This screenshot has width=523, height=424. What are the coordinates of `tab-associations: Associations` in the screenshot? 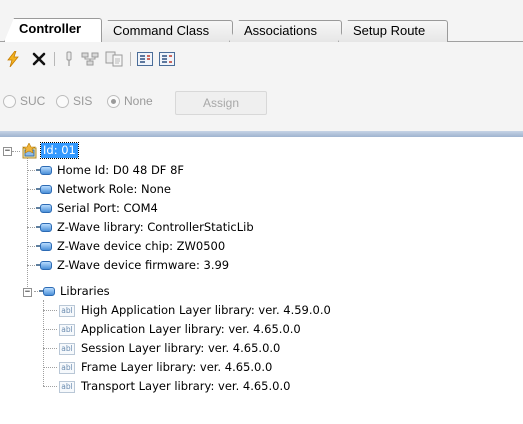 It's located at (285, 31).